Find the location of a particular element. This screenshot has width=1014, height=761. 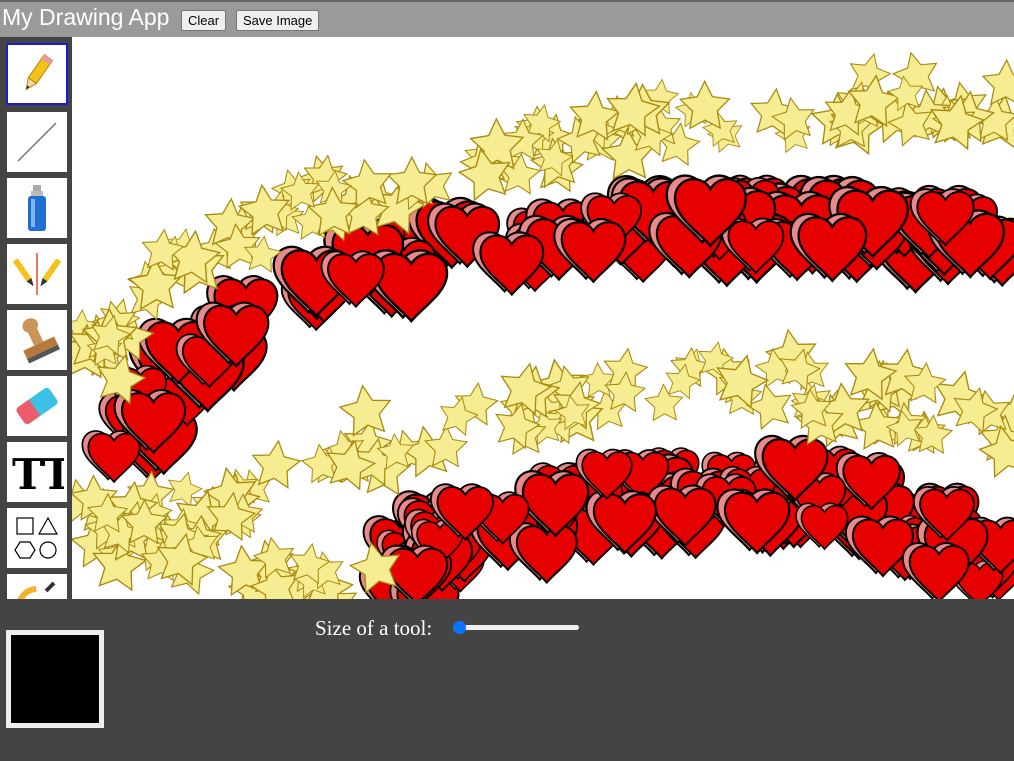

tool-shapes is located at coordinates (37, 538).